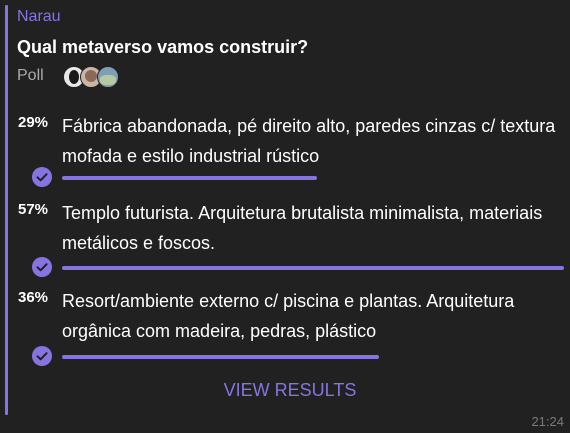 This screenshot has width=570, height=433. I want to click on recent-voters, so click(95, 77).